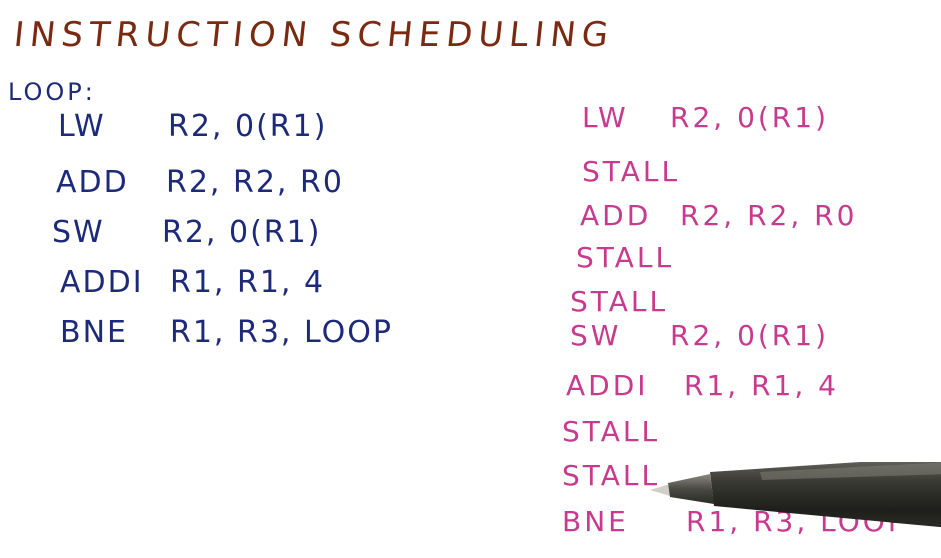  Describe the element at coordinates (281, 332) in the screenshot. I see `operands: R1, R3, LOOP` at that location.